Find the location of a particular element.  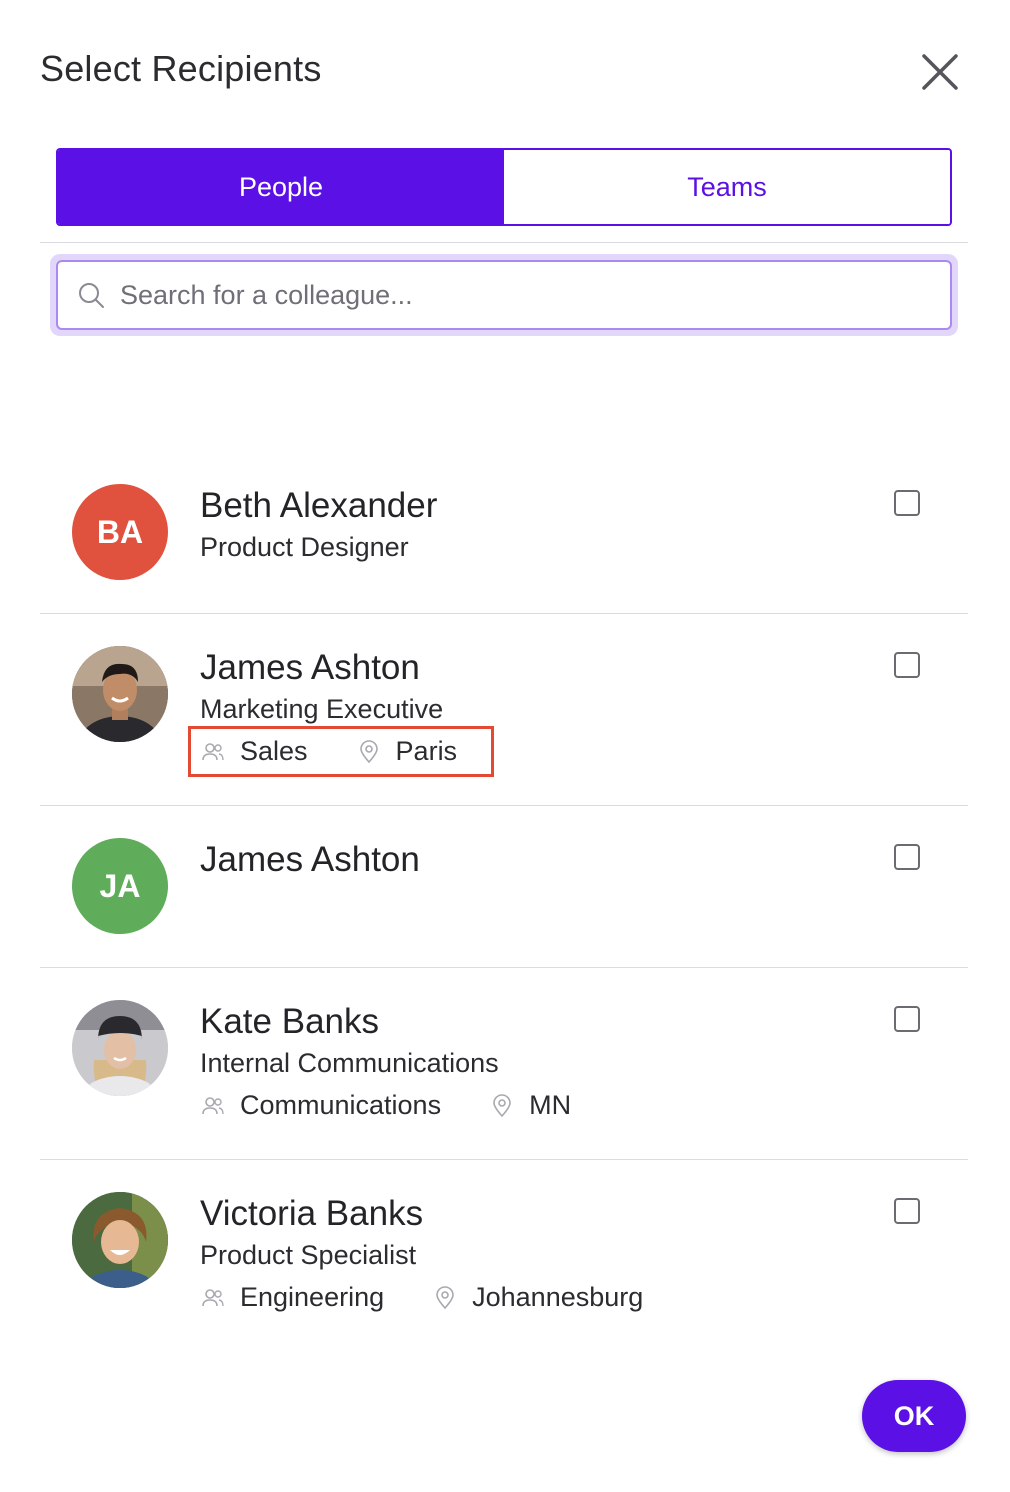

person-location: MN is located at coordinates (550, 1105).